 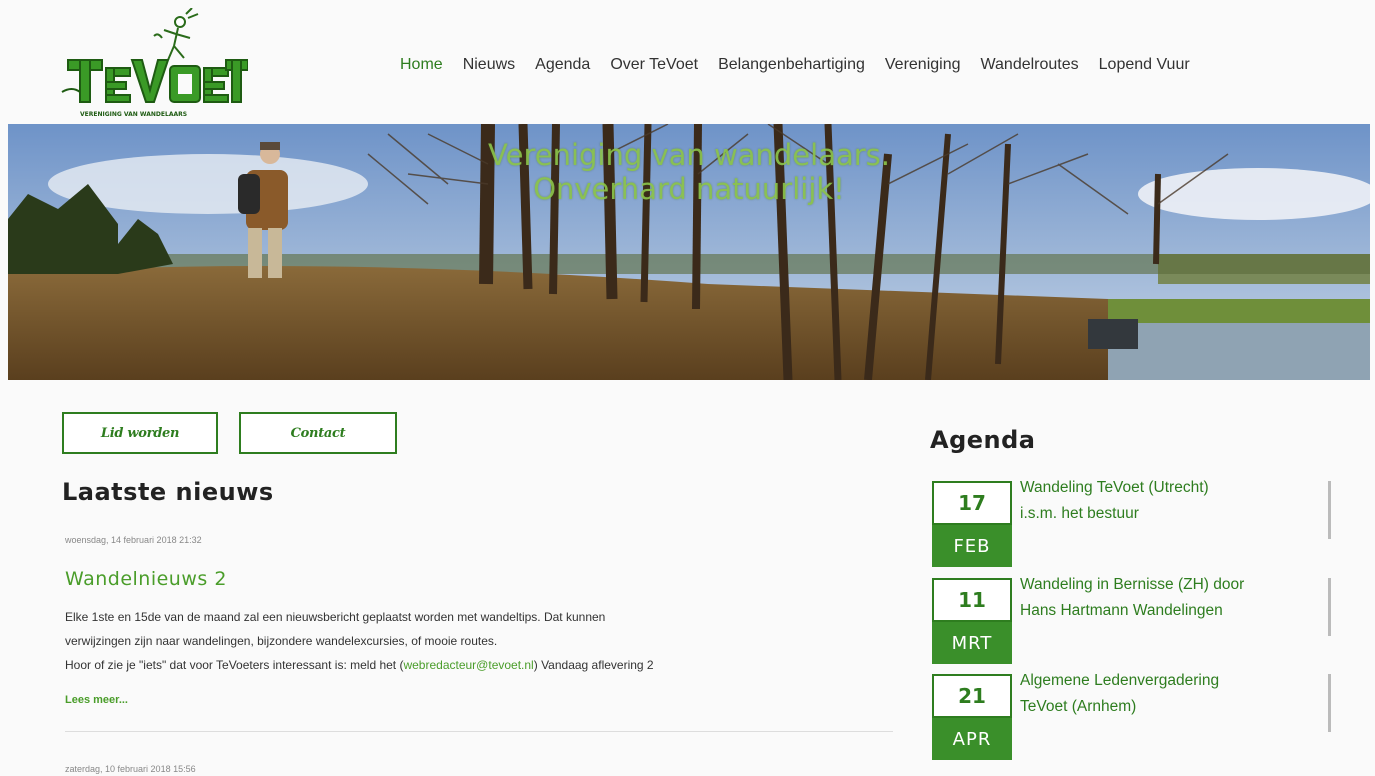 What do you see at coordinates (791, 65) in the screenshot?
I see `nav-item-belangenbehartiging: Belangenbehartiging` at bounding box center [791, 65].